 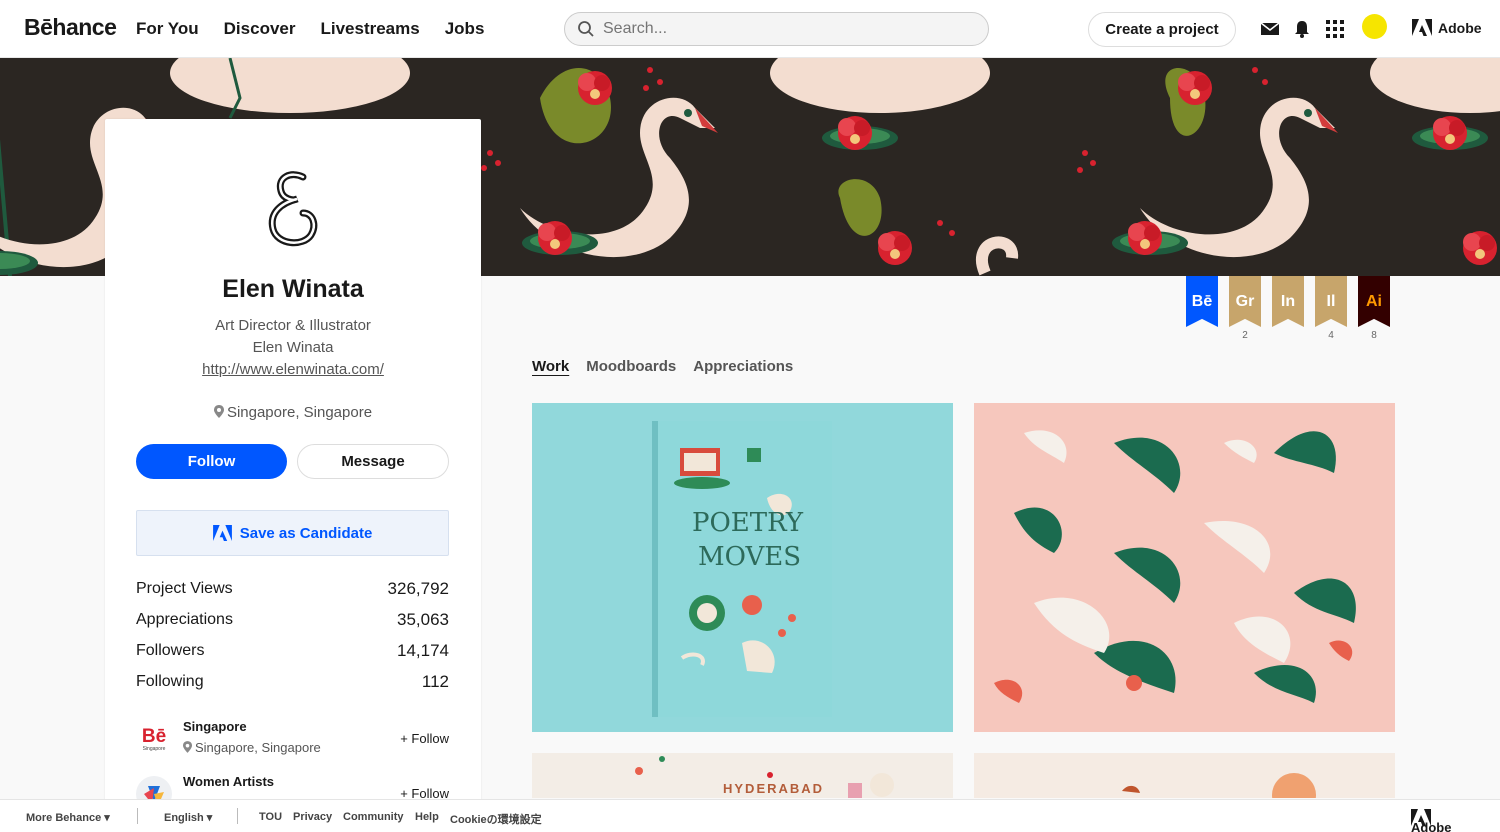 I want to click on footer-adobe-label: Adobe, so click(x=1431, y=826).